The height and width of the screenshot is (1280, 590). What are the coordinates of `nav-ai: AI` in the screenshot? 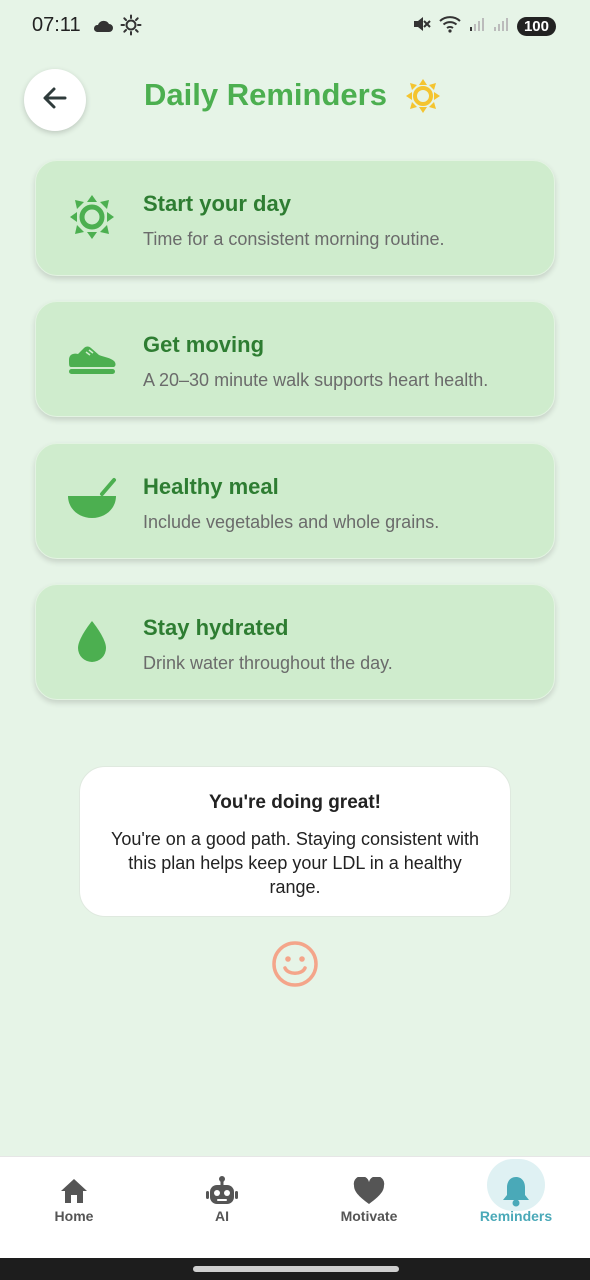 It's located at (222, 1208).